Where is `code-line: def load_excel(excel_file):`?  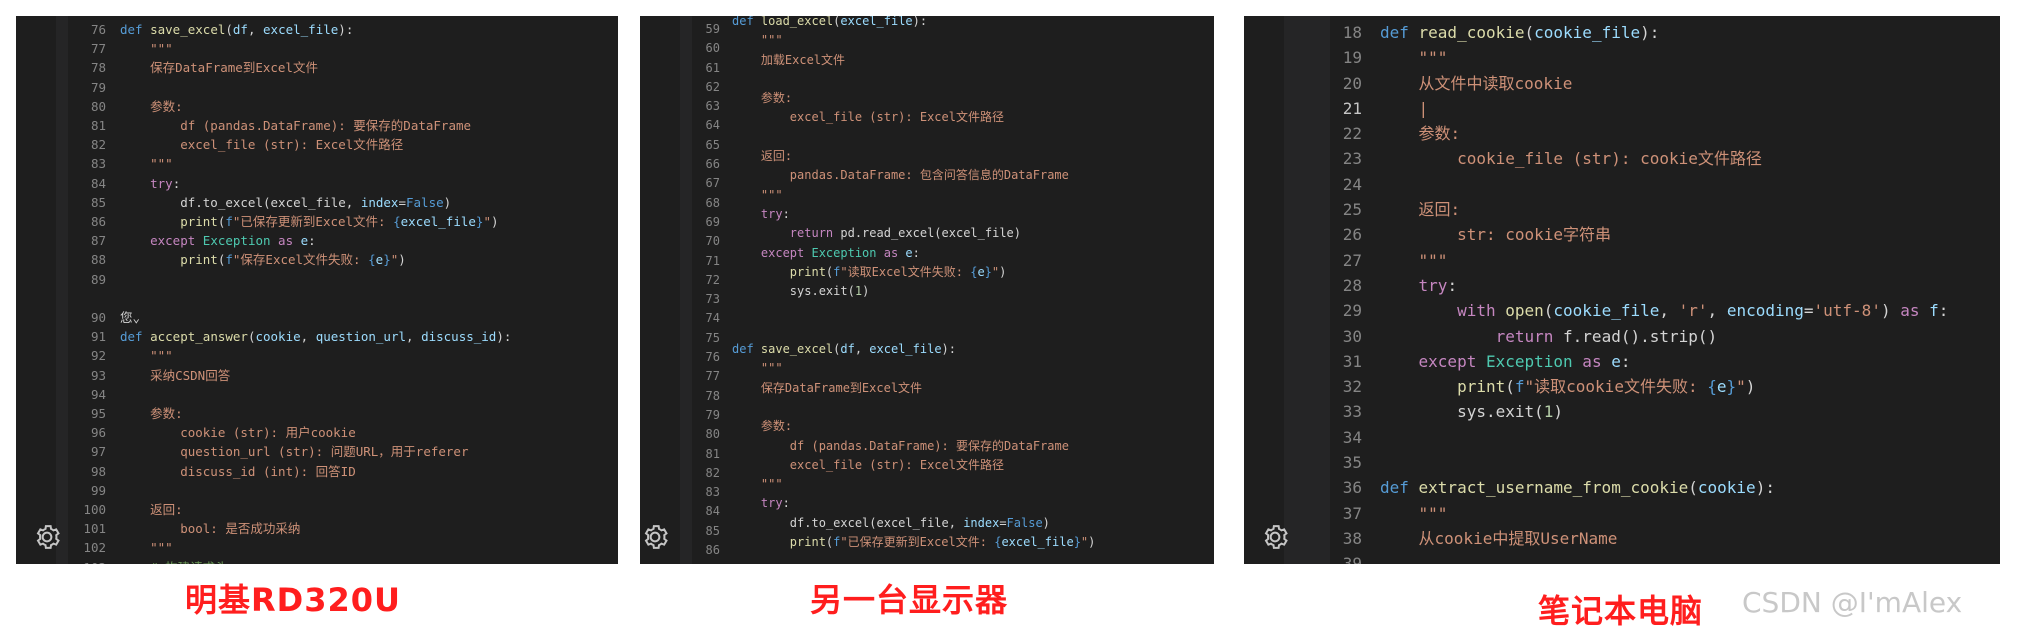 code-line: def load_excel(excel_file): is located at coordinates (913, 23).